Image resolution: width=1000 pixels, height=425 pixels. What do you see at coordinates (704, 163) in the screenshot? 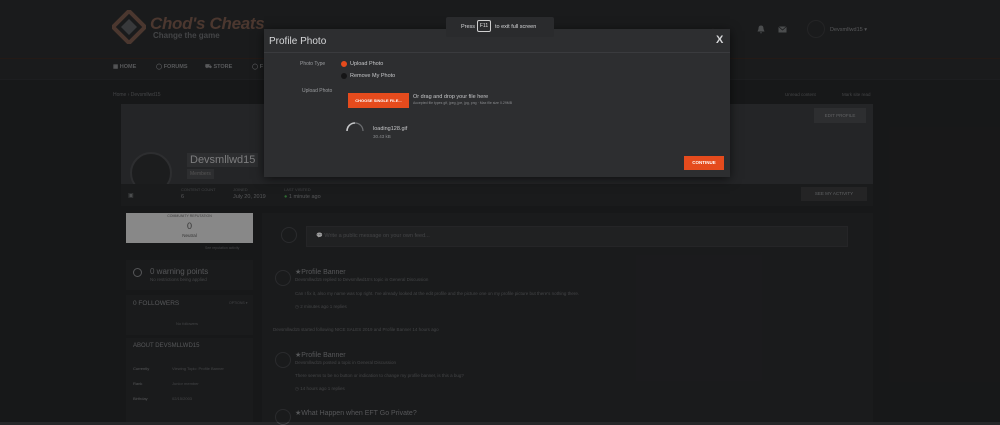
I see `continue-button: CONTINUE` at bounding box center [704, 163].